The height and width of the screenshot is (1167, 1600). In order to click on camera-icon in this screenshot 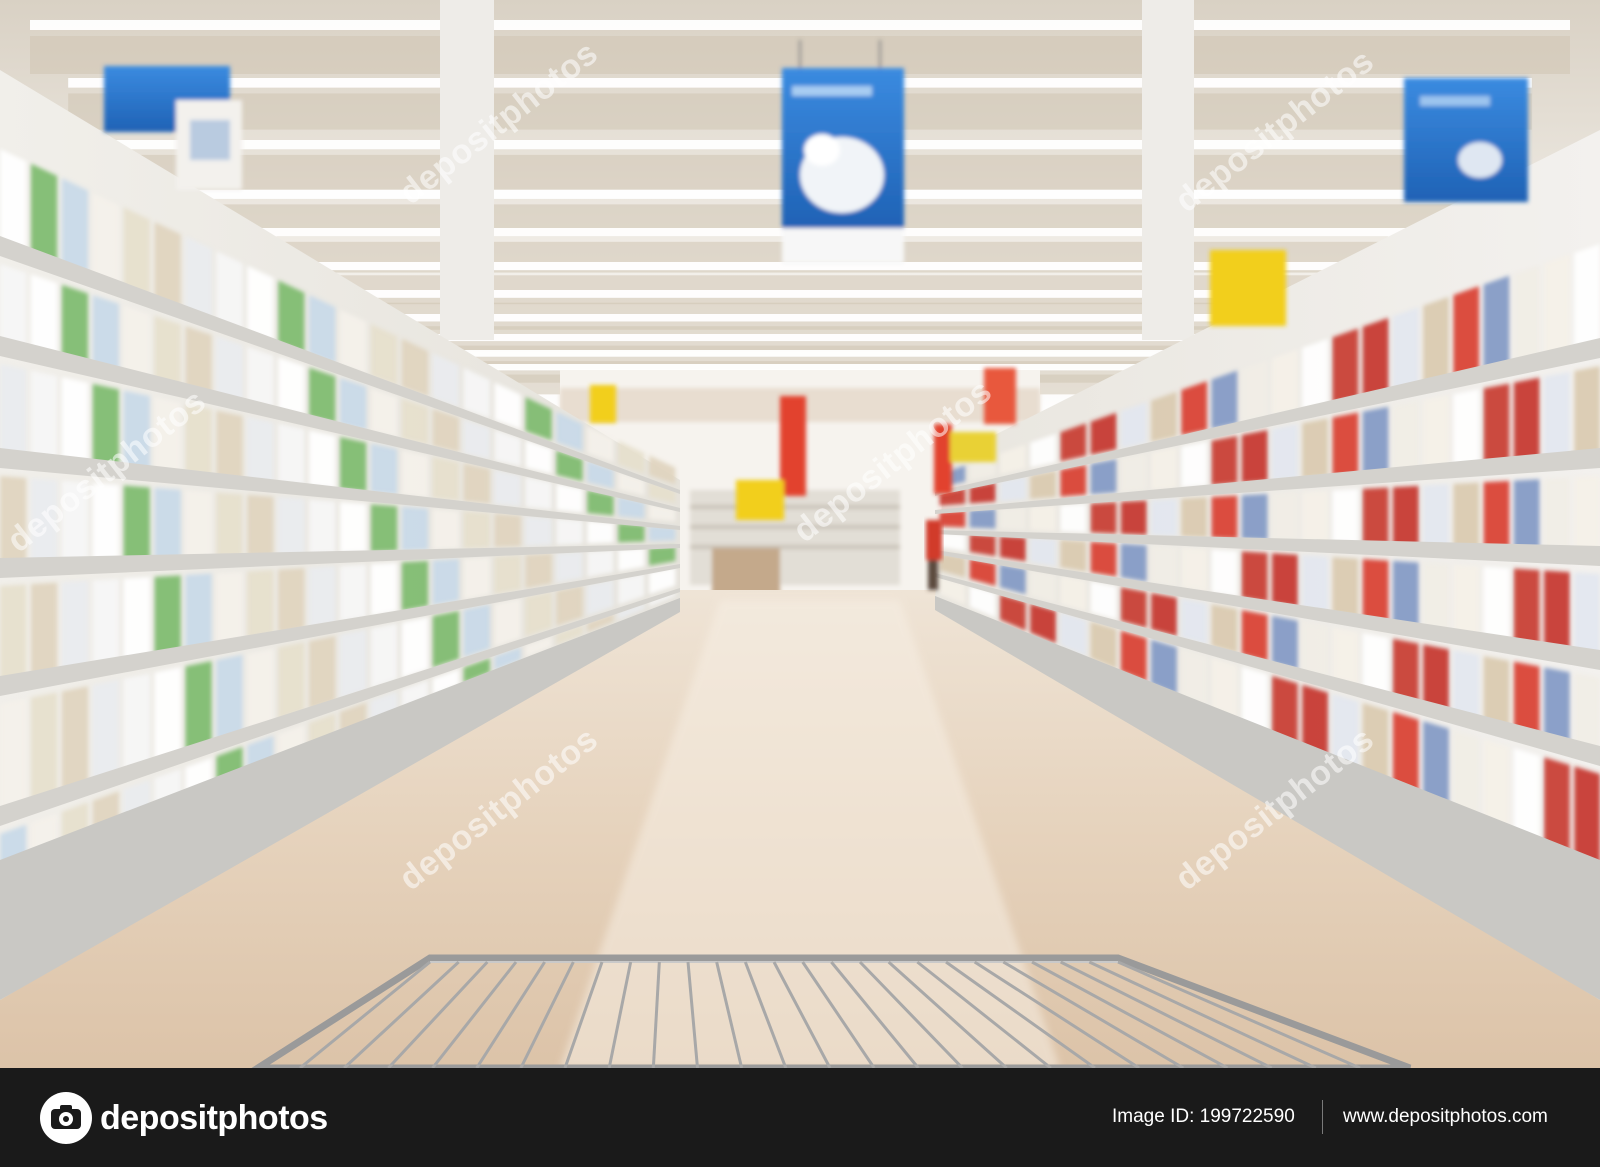, I will do `click(66, 1118)`.